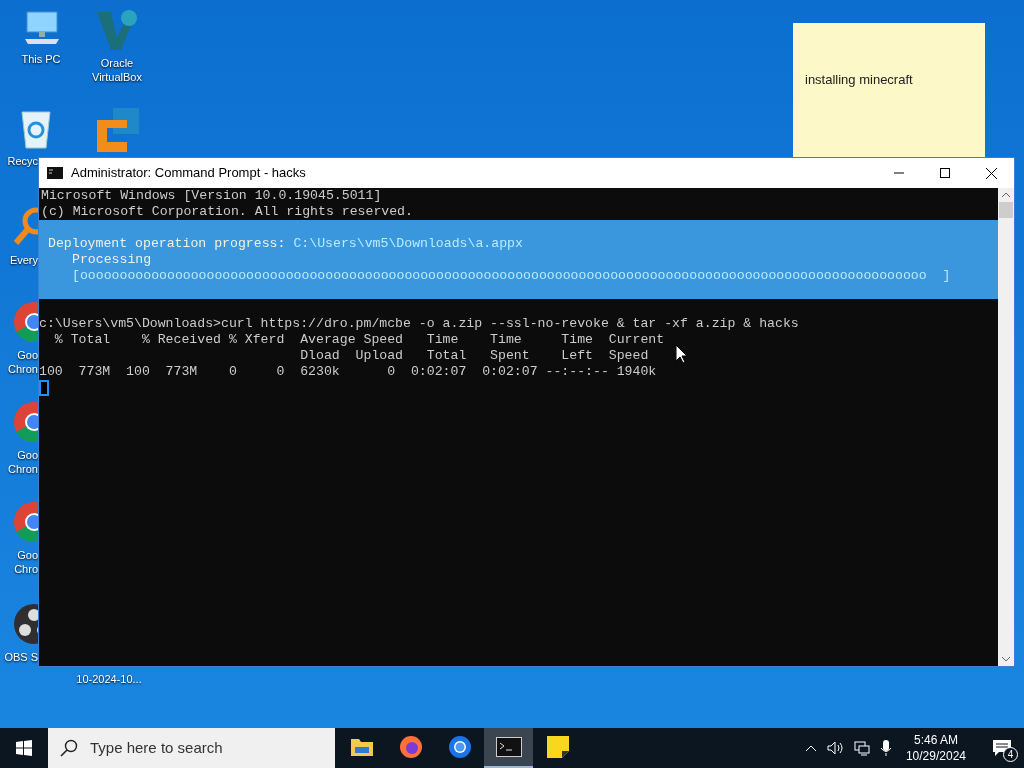 The height and width of the screenshot is (768, 1024). Describe the element at coordinates (361, 747) in the screenshot. I see `folder-icon` at that location.